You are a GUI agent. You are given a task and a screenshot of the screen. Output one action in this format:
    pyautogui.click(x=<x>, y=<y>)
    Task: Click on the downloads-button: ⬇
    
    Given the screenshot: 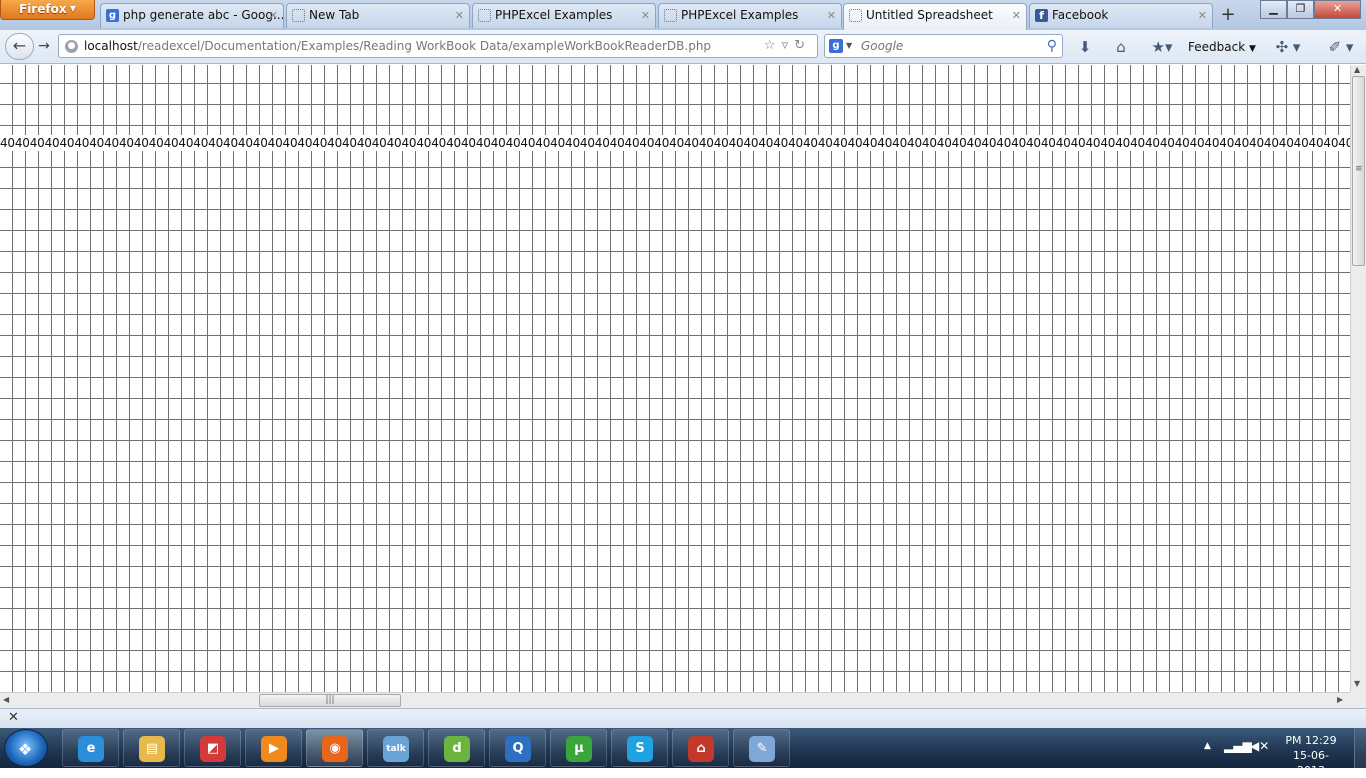 What is the action you would take?
    pyautogui.click(x=1085, y=47)
    